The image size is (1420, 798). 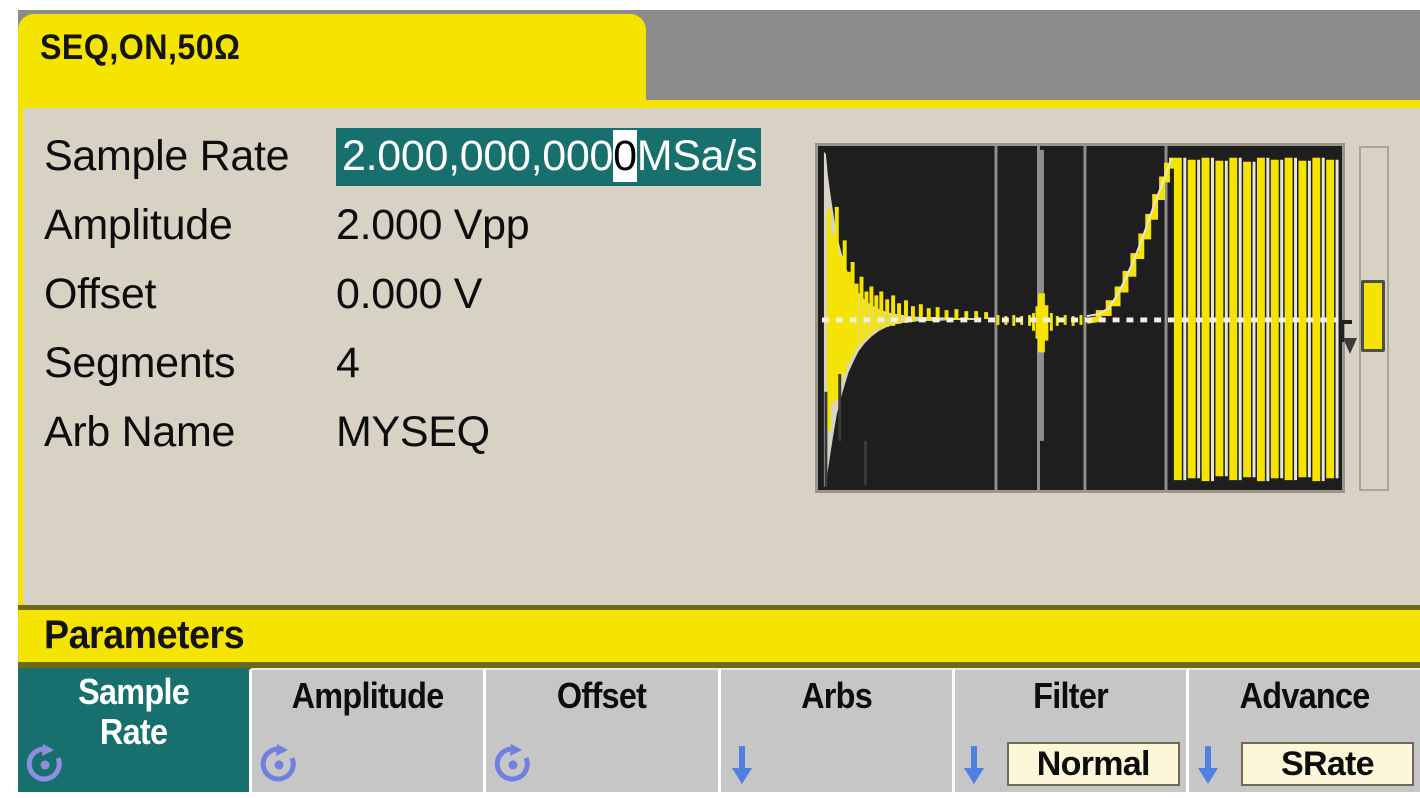 I want to click on softkey-arbs: Arbs, so click(x=837, y=730).